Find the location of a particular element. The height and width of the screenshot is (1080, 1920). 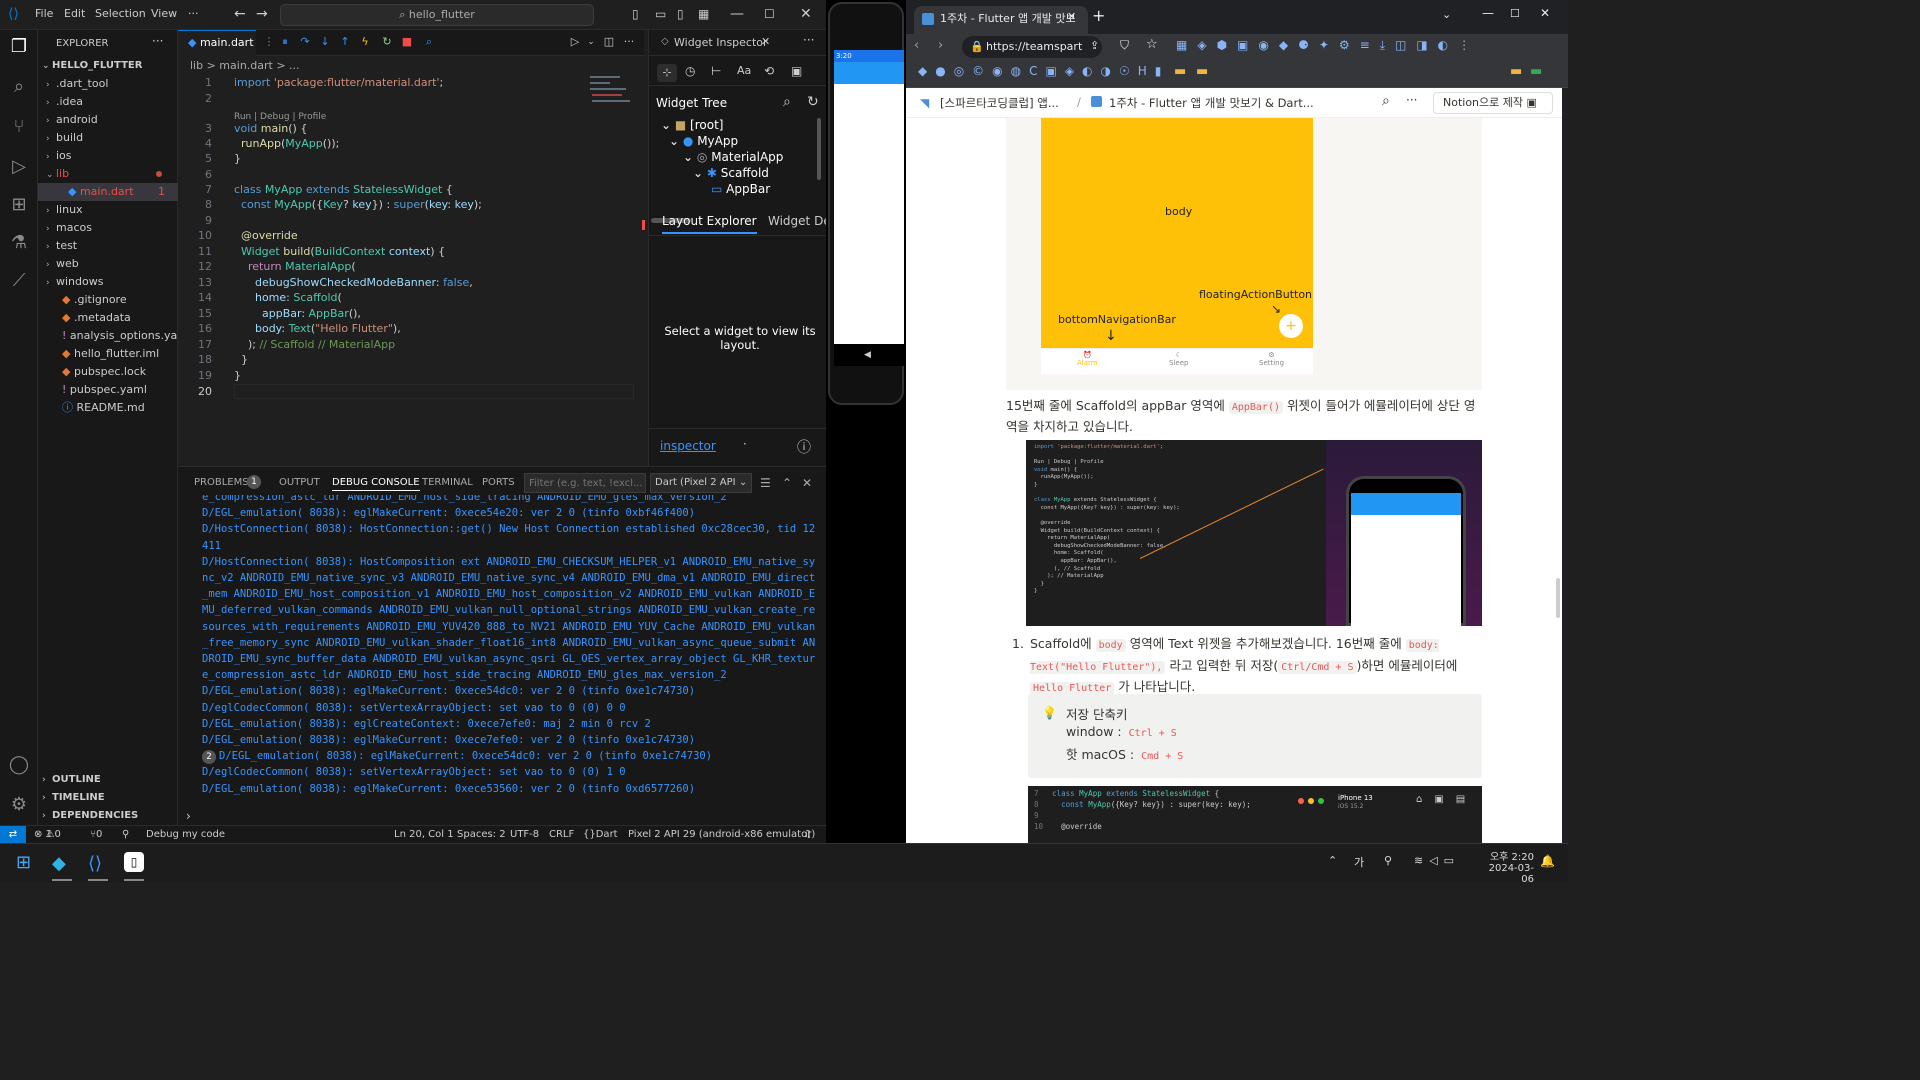

bookmark-folder-icon-3: ▬ is located at coordinates (1516, 71).